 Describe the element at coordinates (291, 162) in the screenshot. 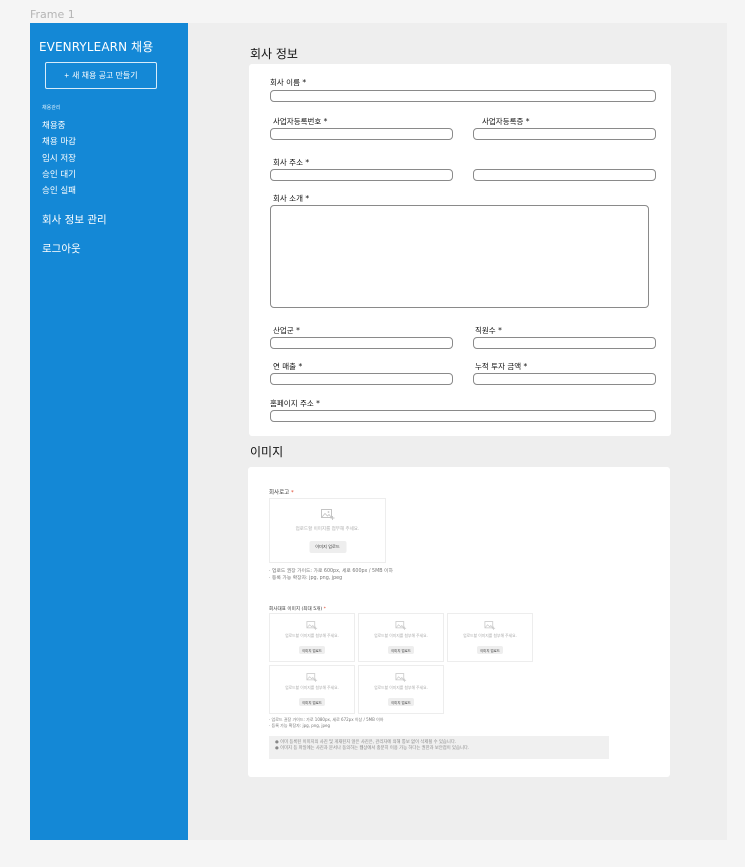

I see `address-label: 회사 주소 *` at that location.